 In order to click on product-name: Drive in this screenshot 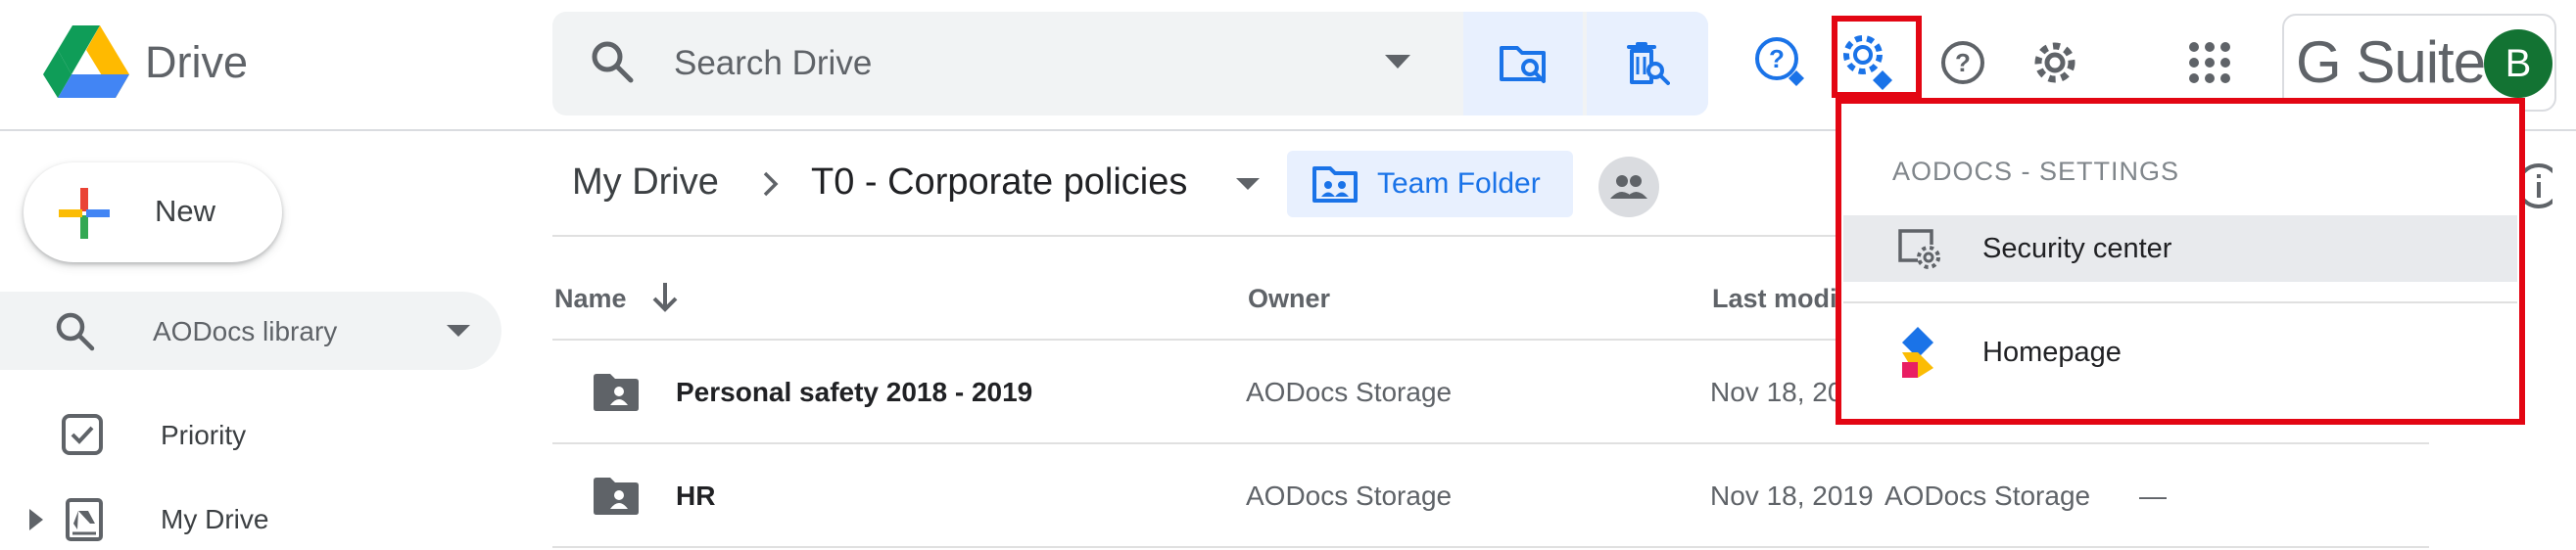, I will do `click(197, 62)`.